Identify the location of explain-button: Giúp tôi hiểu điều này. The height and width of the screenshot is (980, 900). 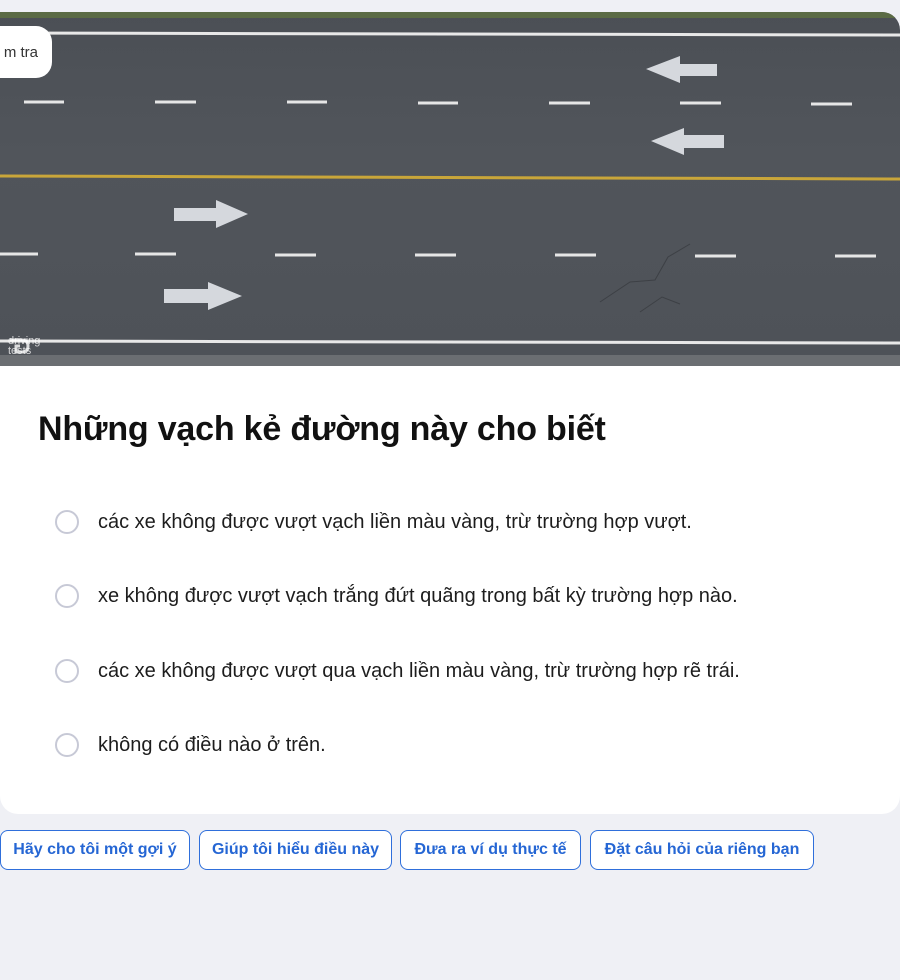
(295, 850).